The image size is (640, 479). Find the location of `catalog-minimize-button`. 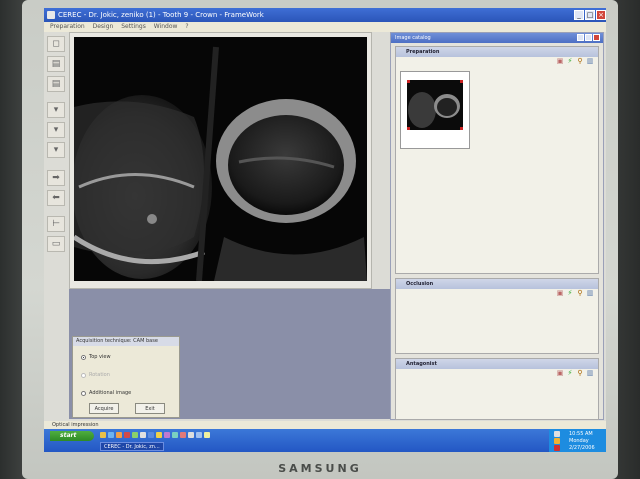

catalog-minimize-button is located at coordinates (580, 37).